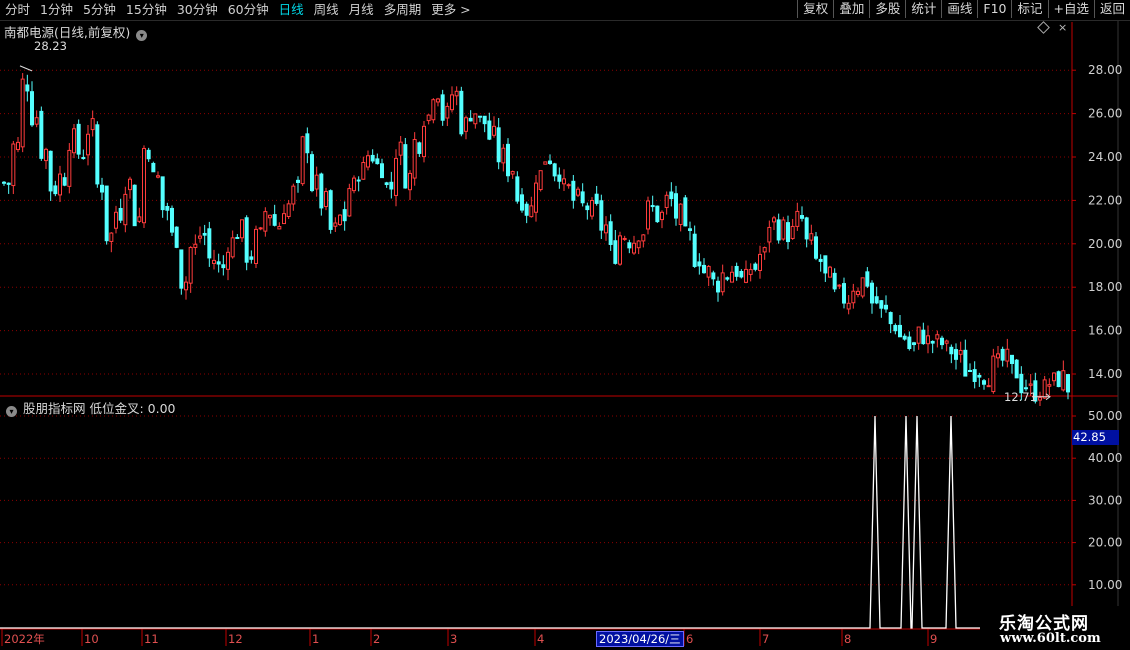 Image resolution: width=1130 pixels, height=650 pixels. I want to click on action-button-8: 返回, so click(1111, 9).